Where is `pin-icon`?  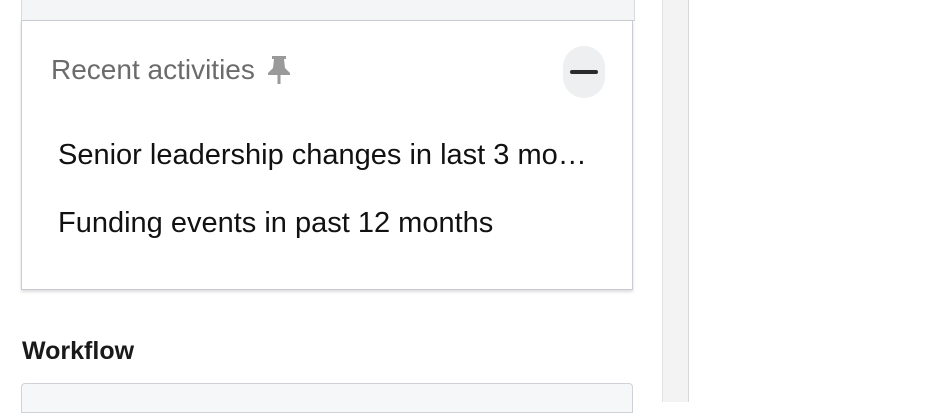
pin-icon is located at coordinates (279, 70).